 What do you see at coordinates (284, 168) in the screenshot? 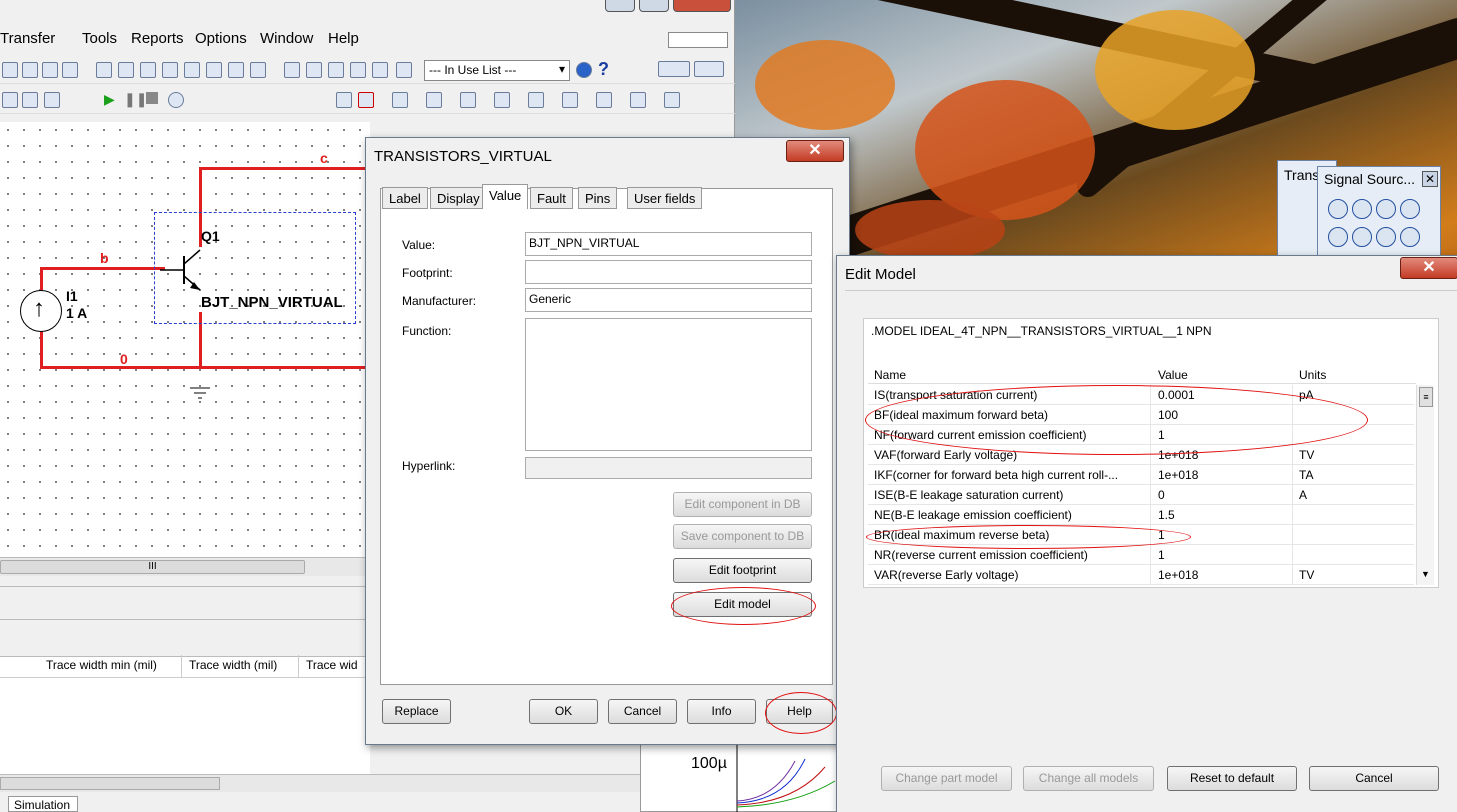
I see `wire-c` at bounding box center [284, 168].